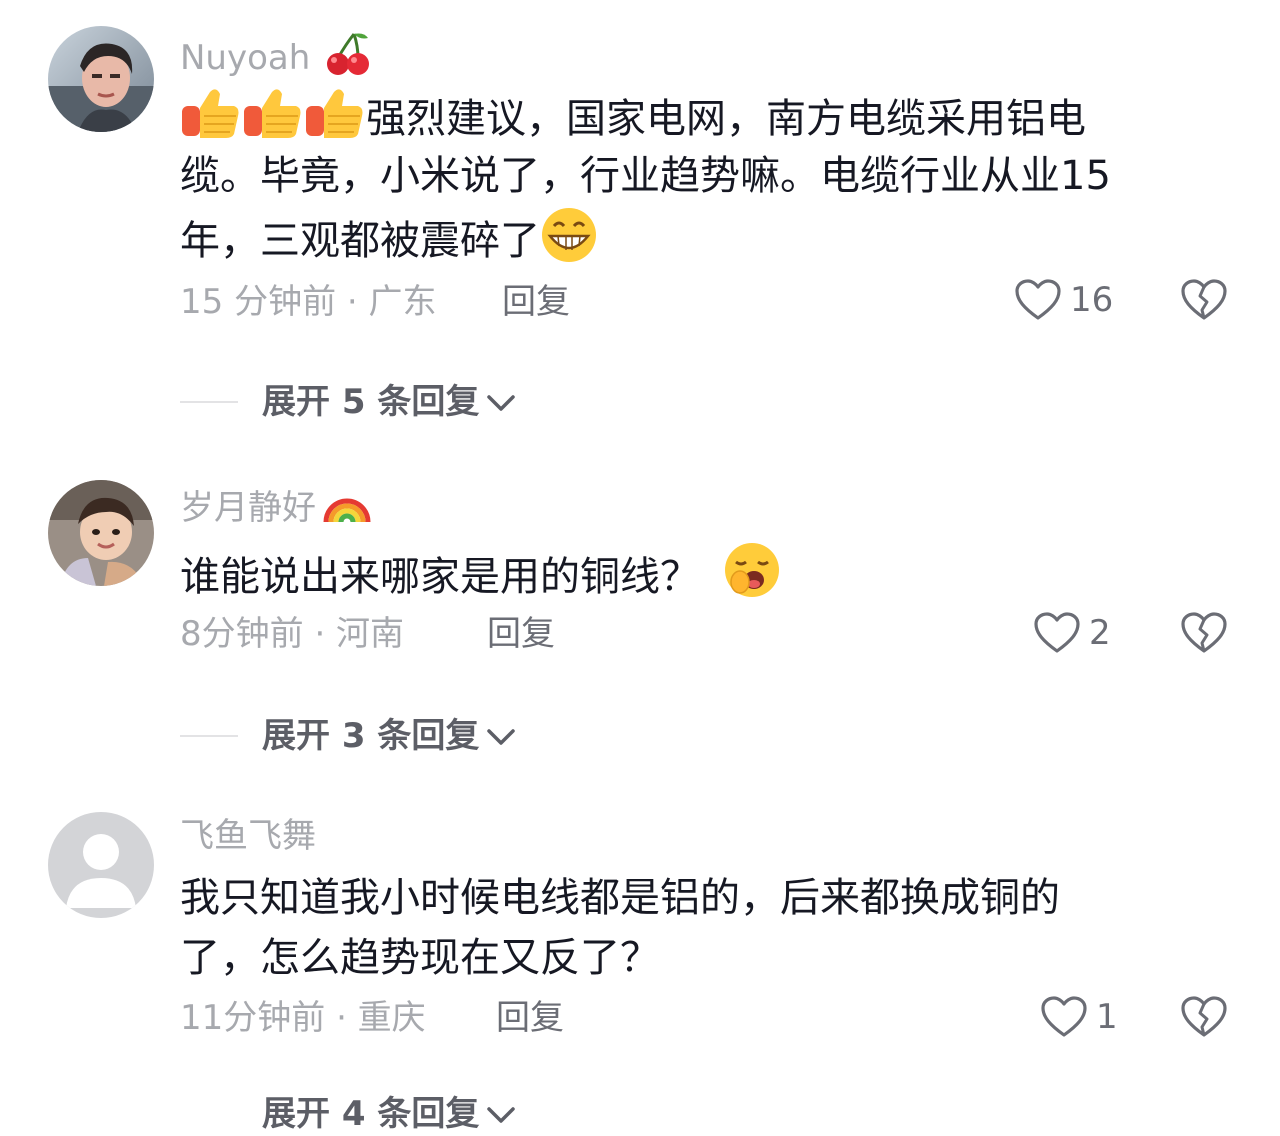 The image size is (1280, 1136). I want to click on expand-replies-label: 展开 4 条回复, so click(371, 1114).